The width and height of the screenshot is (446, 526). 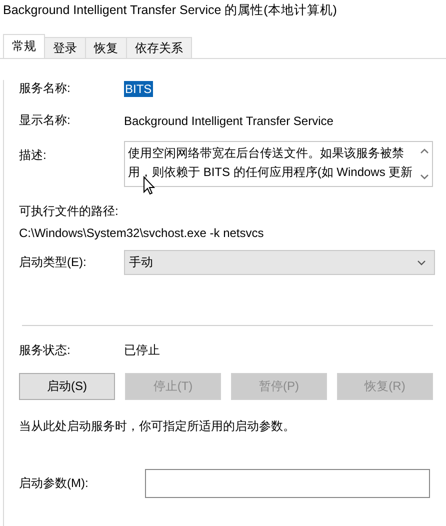 I want to click on field-label: 服务状态:, so click(x=45, y=350).